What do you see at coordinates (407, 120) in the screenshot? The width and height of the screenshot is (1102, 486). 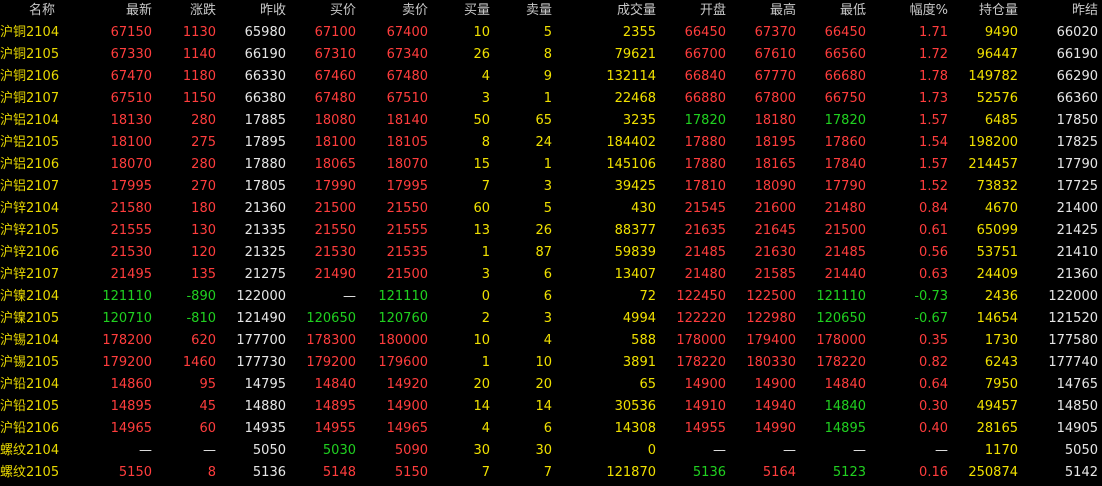 I see `cell-ask: 18140` at bounding box center [407, 120].